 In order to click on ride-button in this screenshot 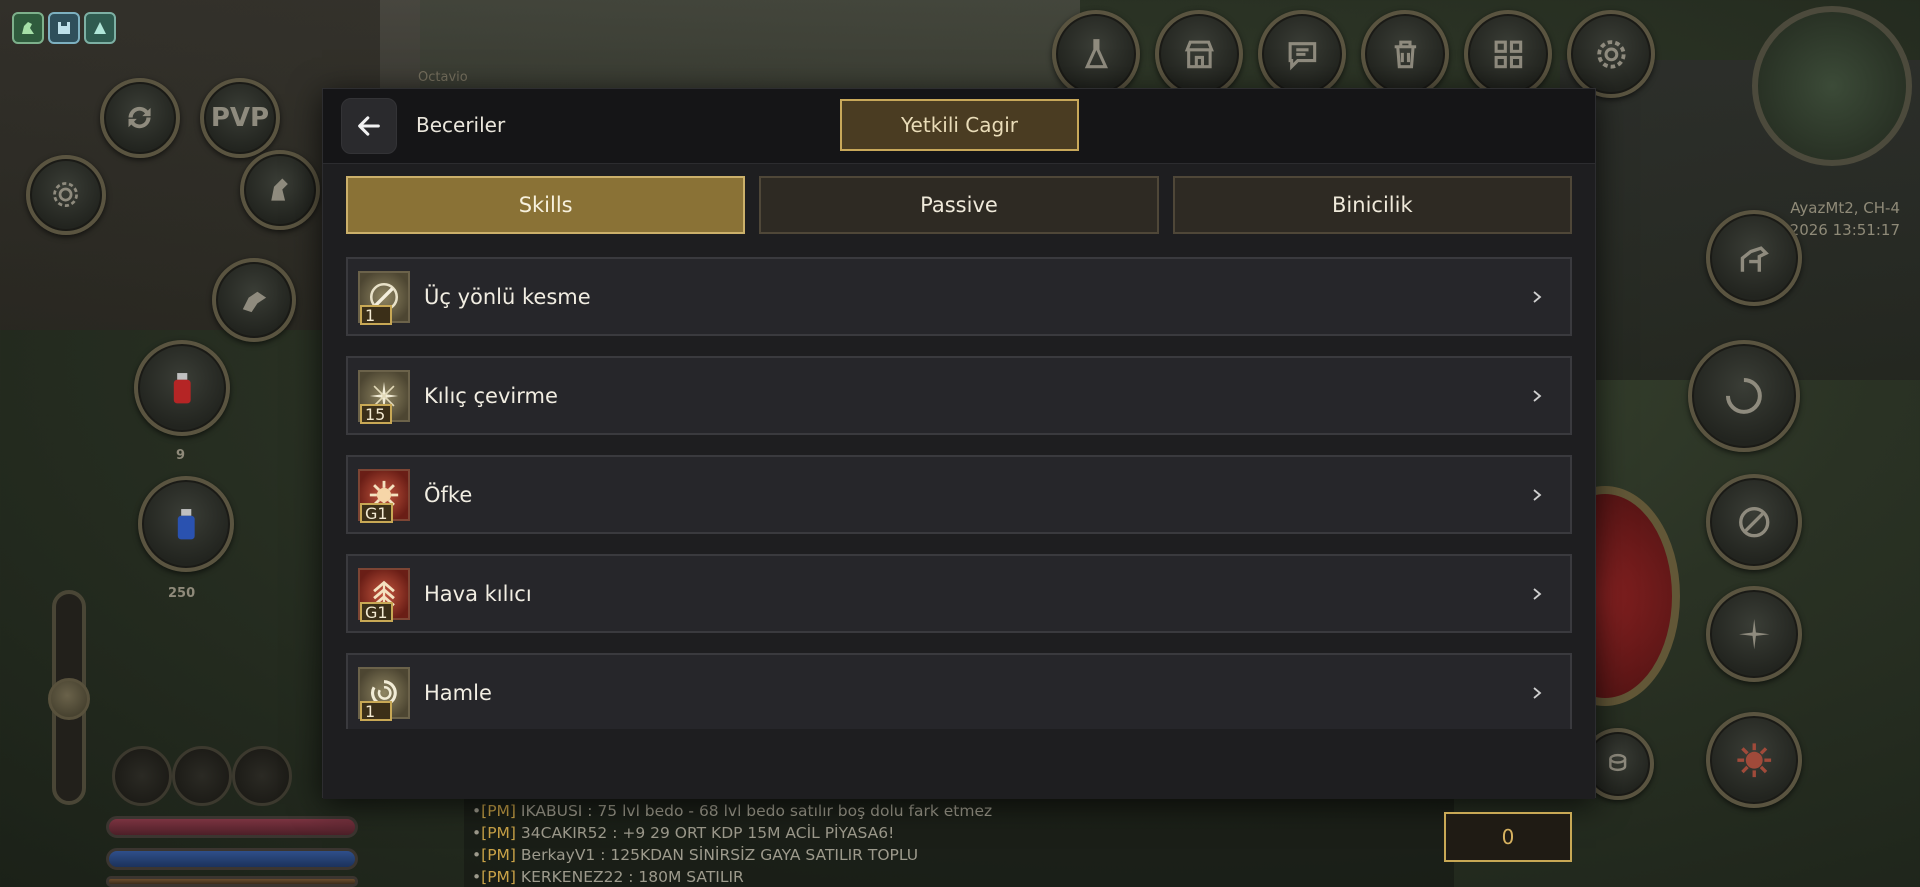, I will do `click(1754, 258)`.